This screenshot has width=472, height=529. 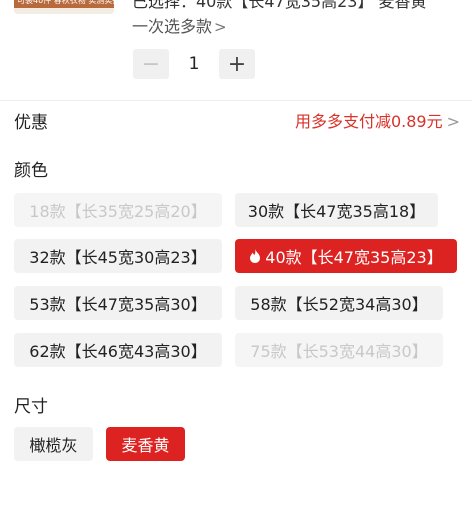 I want to click on quantity-value: 1, so click(x=194, y=64).